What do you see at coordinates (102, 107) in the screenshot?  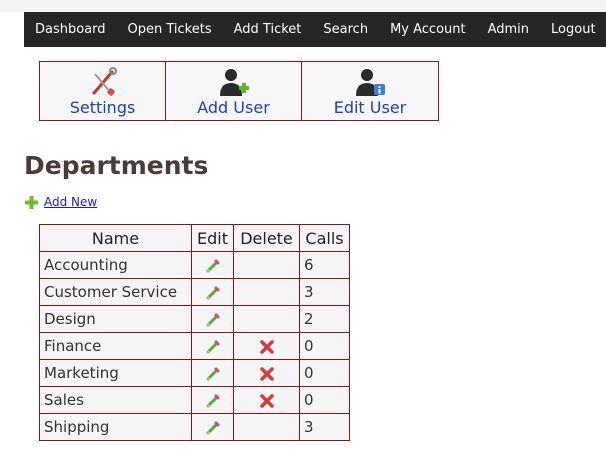 I see `settings-label: Settings` at bounding box center [102, 107].